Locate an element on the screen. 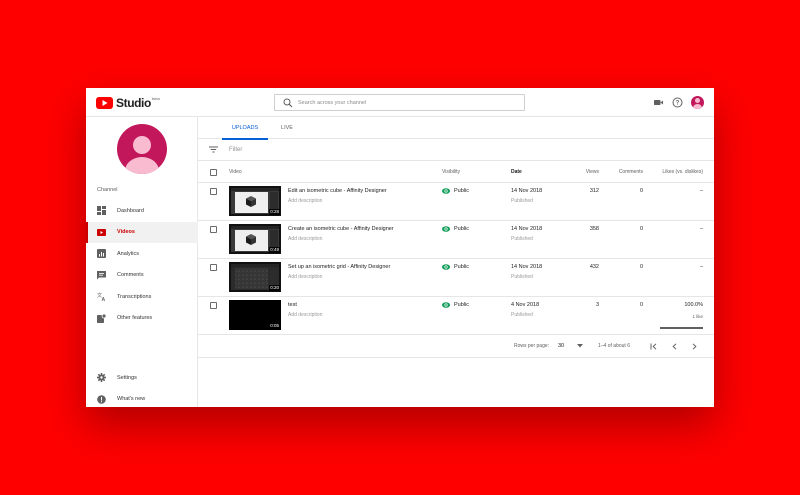  video-camera-icon is located at coordinates (658, 102).